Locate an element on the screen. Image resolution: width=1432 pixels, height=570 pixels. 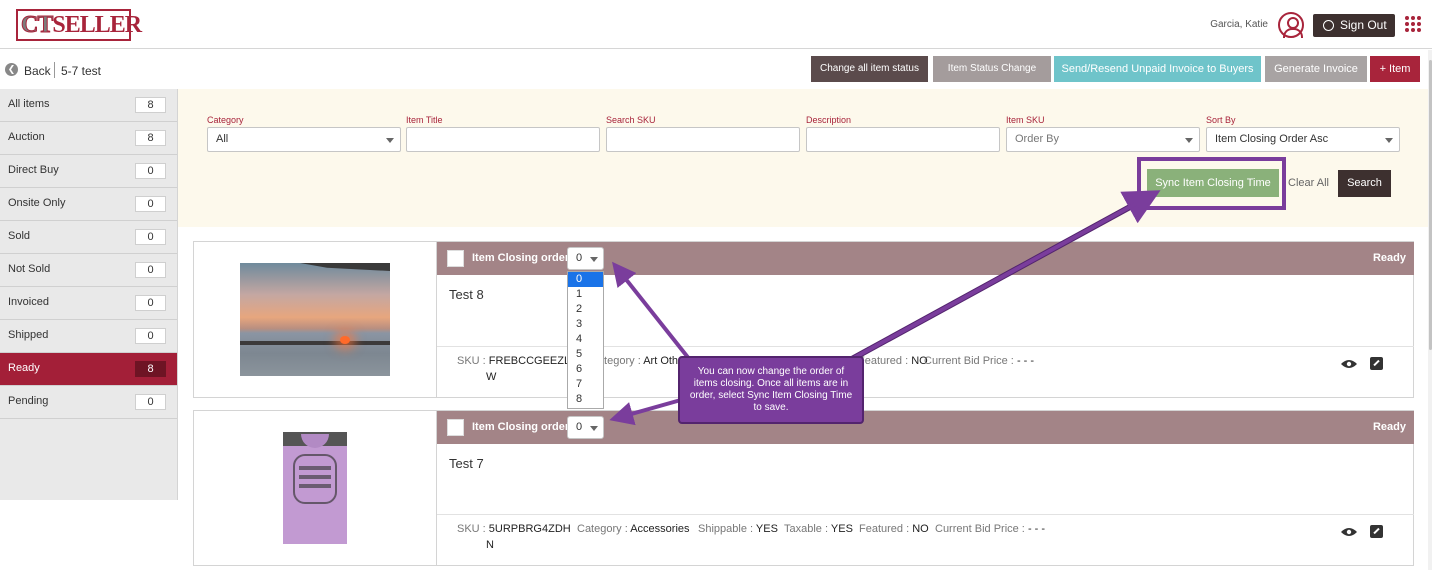
resend-unpaid-invoice-button: Send/Resend Unpaid Invoice to Buyers is located at coordinates (1157, 69).